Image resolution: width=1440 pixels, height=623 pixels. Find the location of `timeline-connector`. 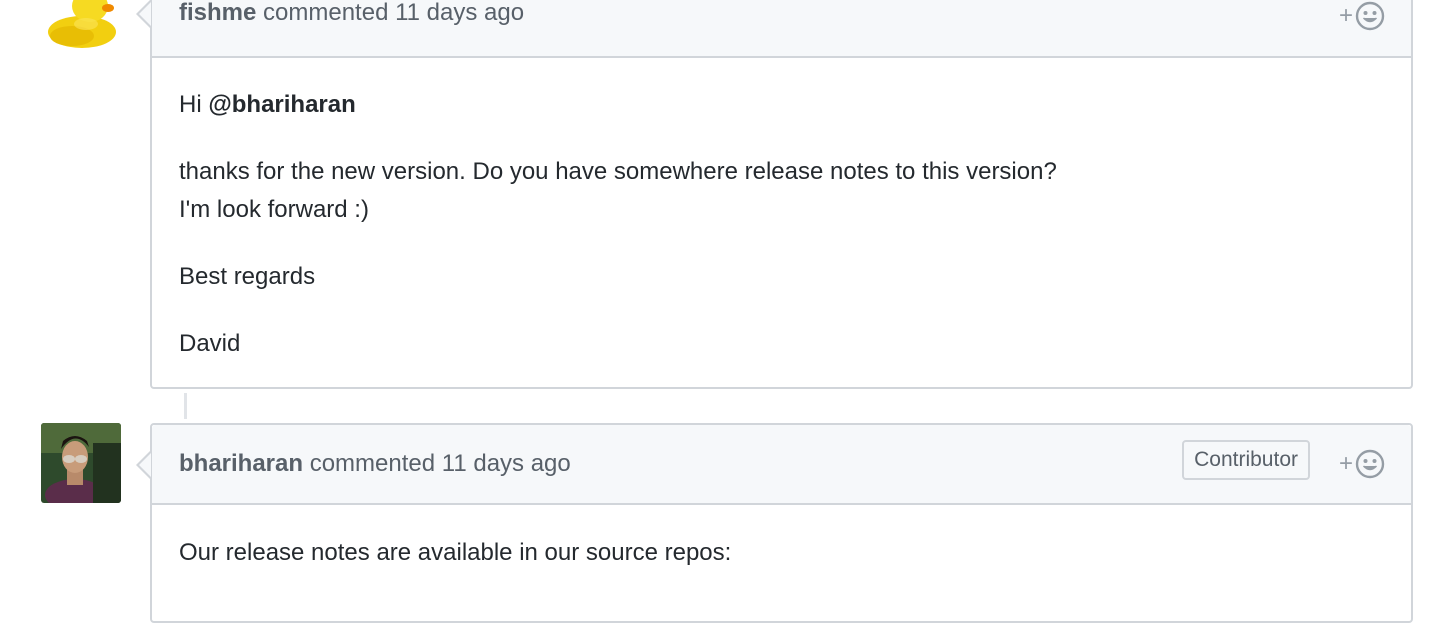

timeline-connector is located at coordinates (185, 406).